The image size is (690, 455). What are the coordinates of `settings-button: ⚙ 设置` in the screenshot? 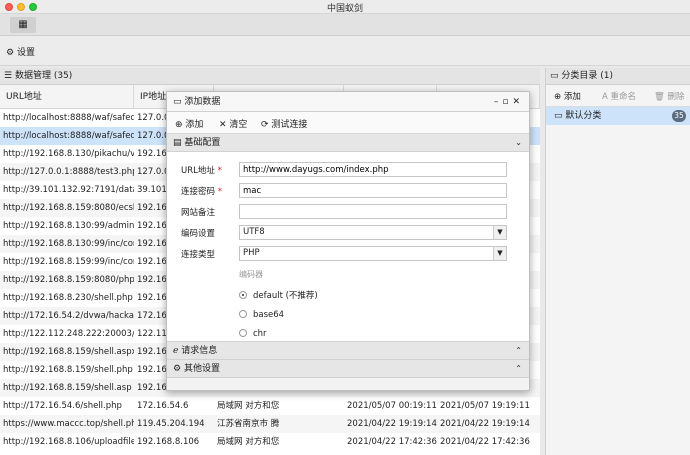 It's located at (20, 51).